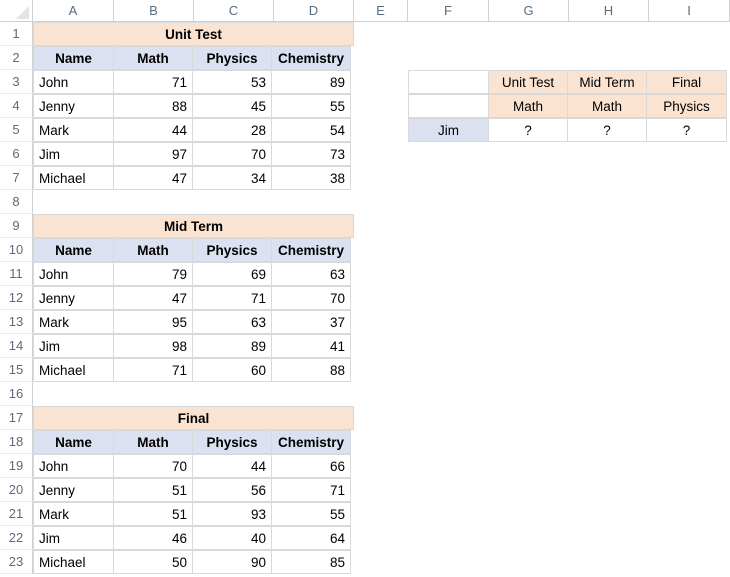 Image resolution: width=730 pixels, height=577 pixels. Describe the element at coordinates (16, 226) in the screenshot. I see `row-header-9: 9` at that location.